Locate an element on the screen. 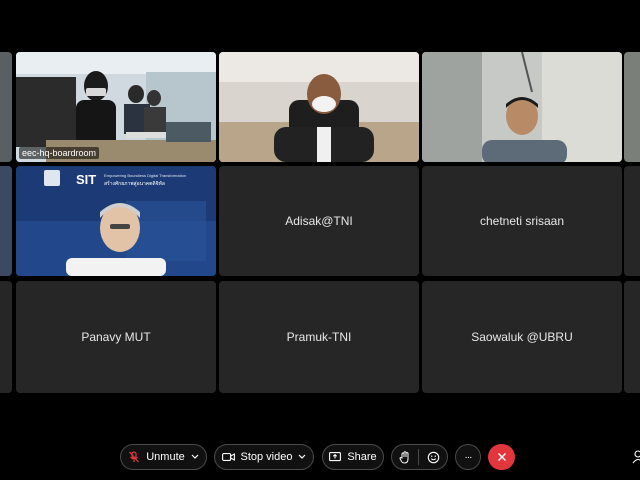 This screenshot has width=640, height=480. participant-name: Saowaluk @UBRU is located at coordinates (522, 337).